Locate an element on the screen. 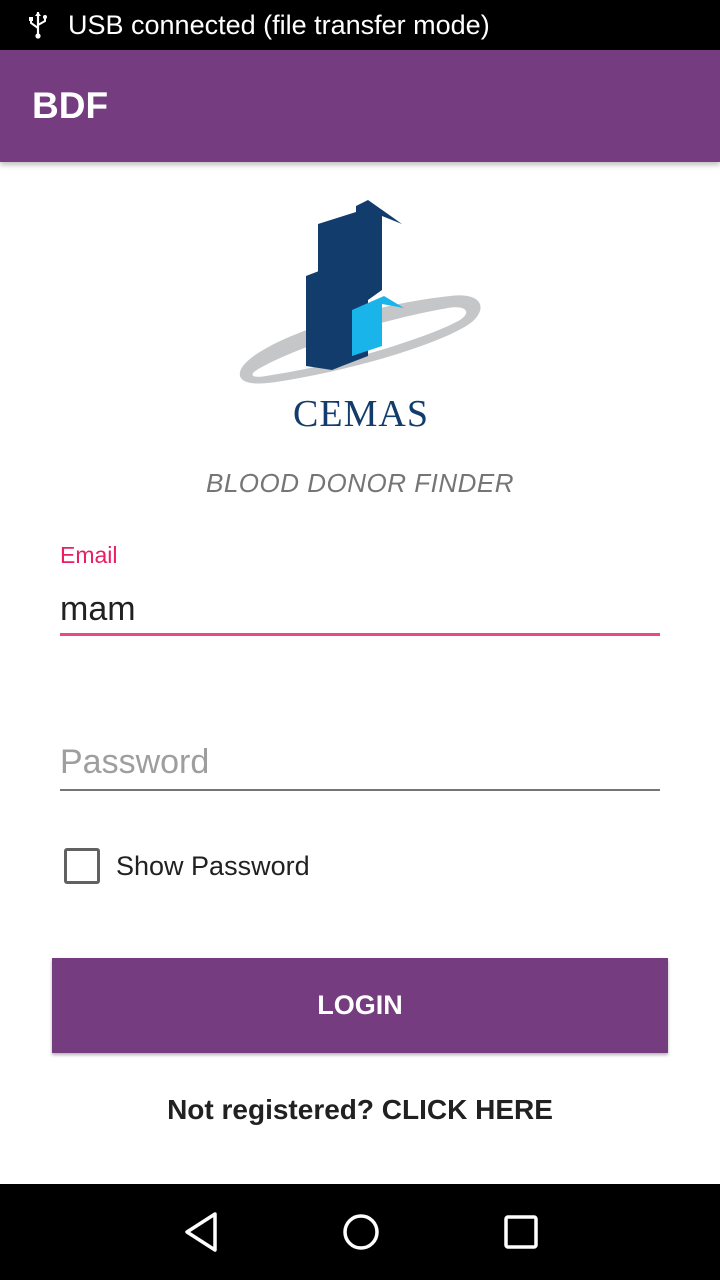  password-field is located at coordinates (360, 763).